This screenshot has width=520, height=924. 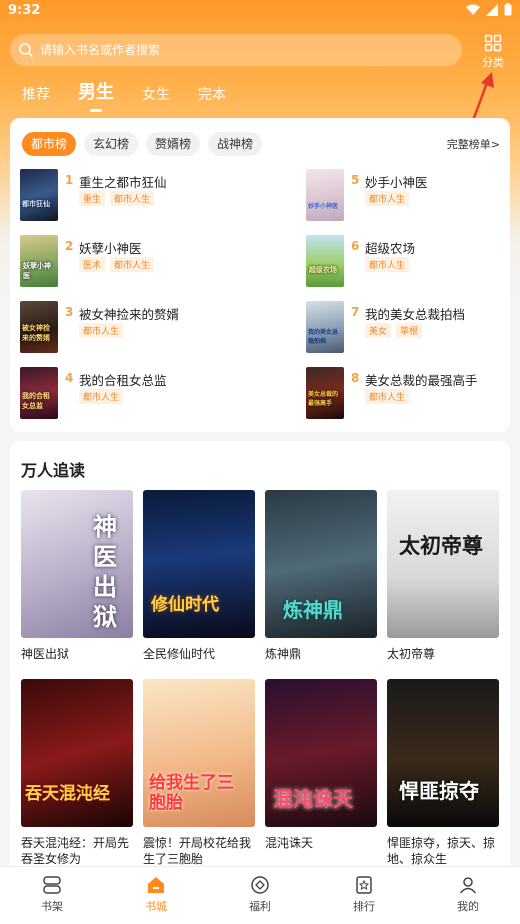 I want to click on cover-text: 混沌诛天, so click(x=313, y=799).